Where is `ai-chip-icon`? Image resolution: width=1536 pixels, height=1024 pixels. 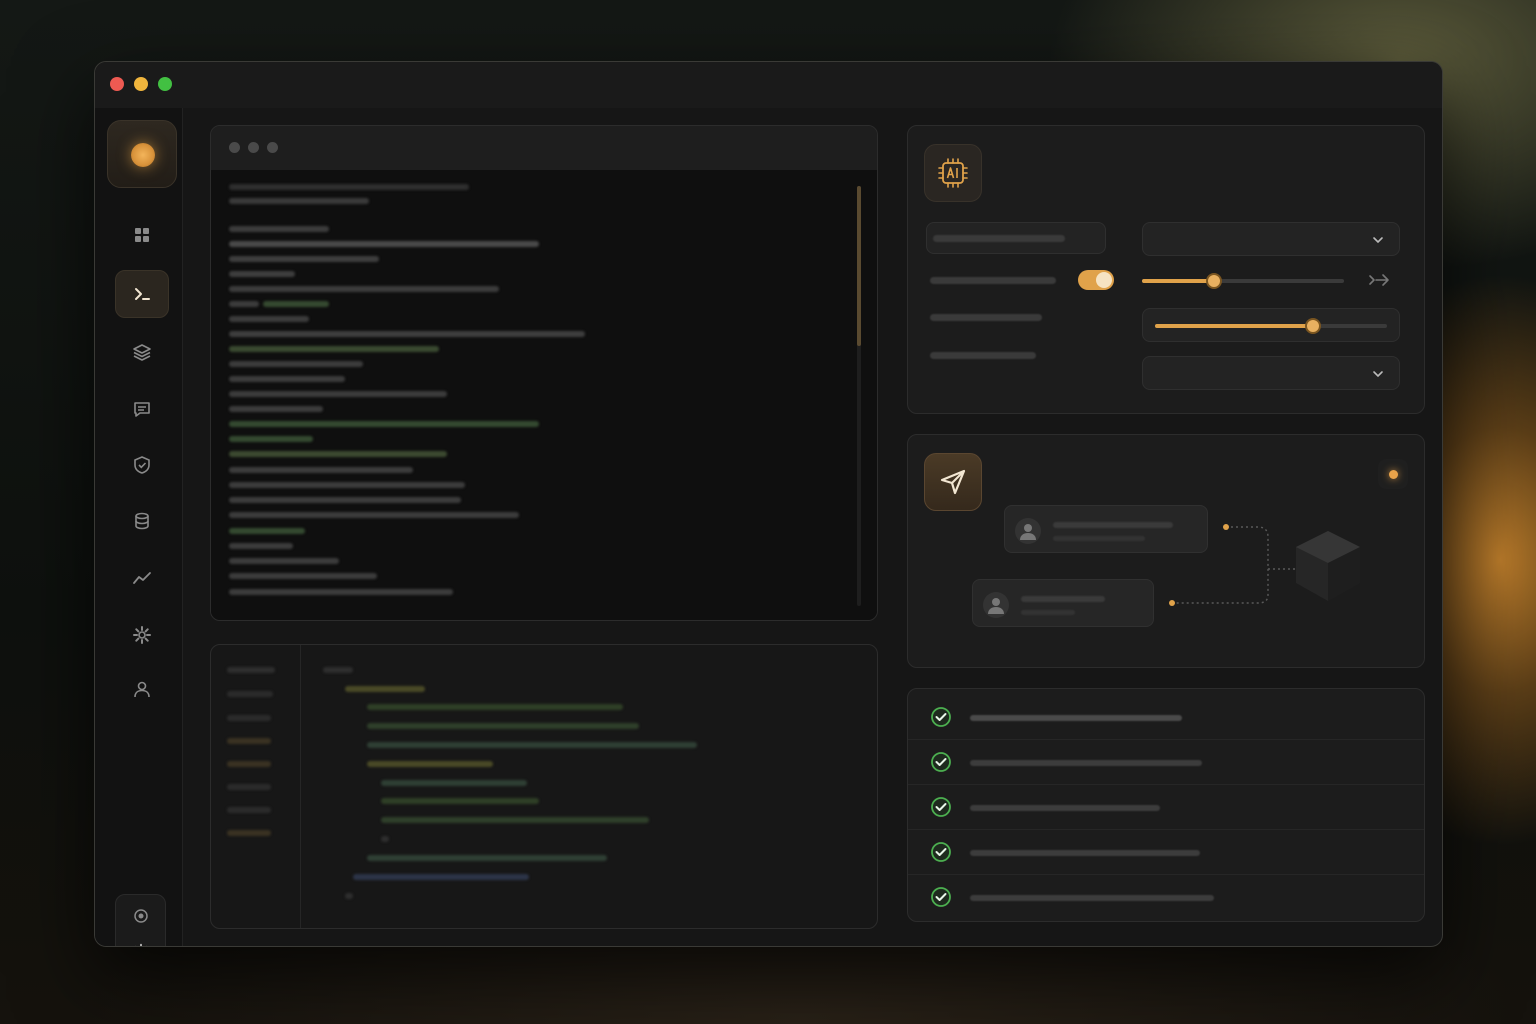
ai-chip-icon is located at coordinates (953, 173).